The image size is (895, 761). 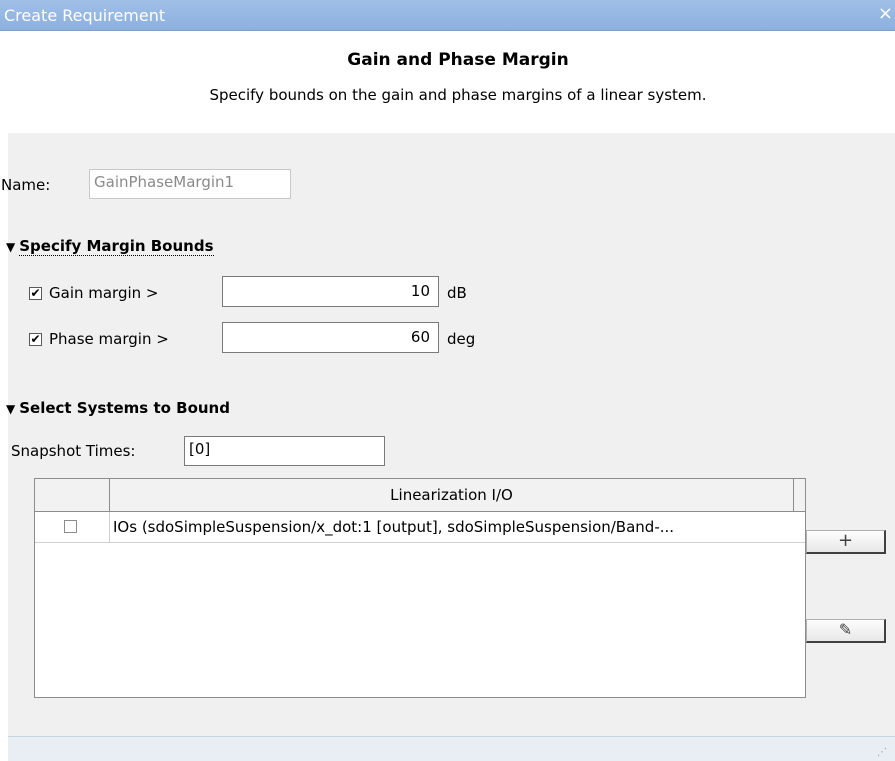 What do you see at coordinates (284, 451) in the screenshot?
I see `snapshot-times-input: [0]` at bounding box center [284, 451].